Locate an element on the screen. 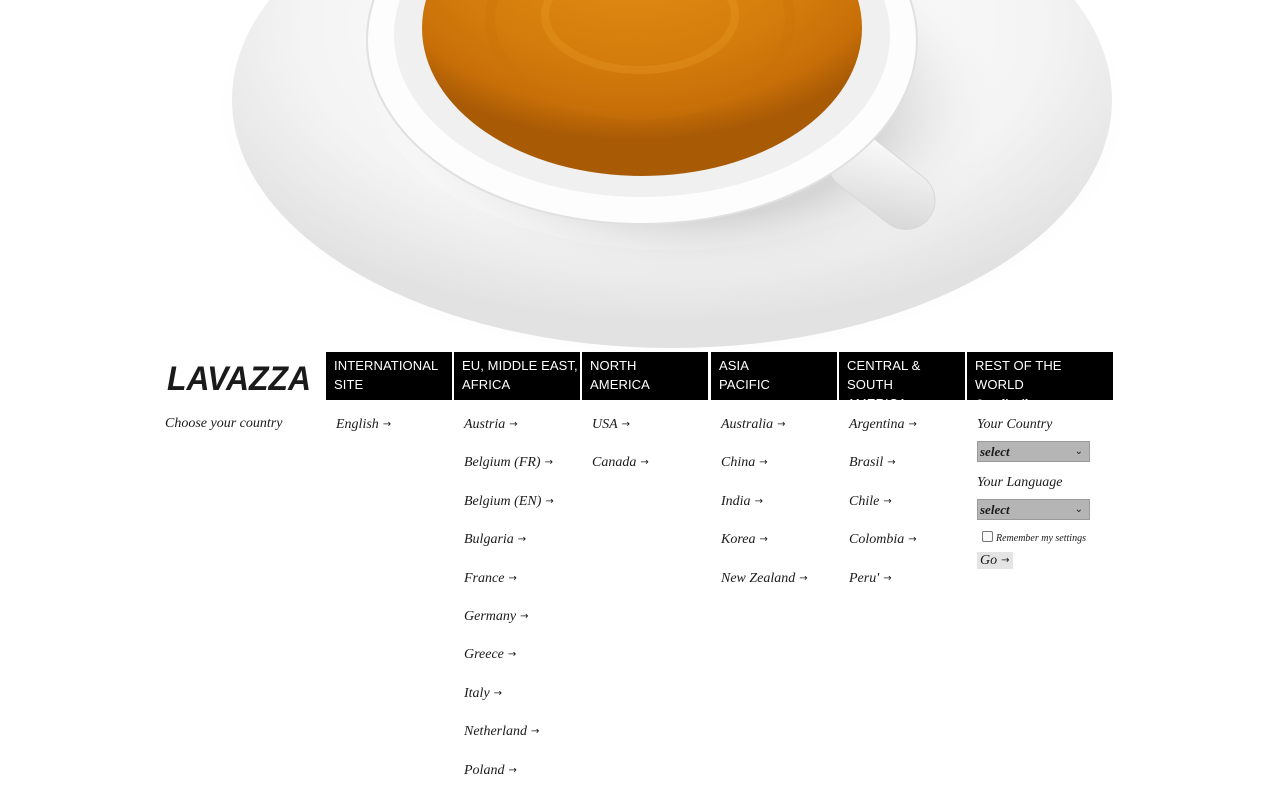 Image resolution: width=1280 pixels, height=800 pixels. list-item: Netherland → is located at coordinates (509, 742).